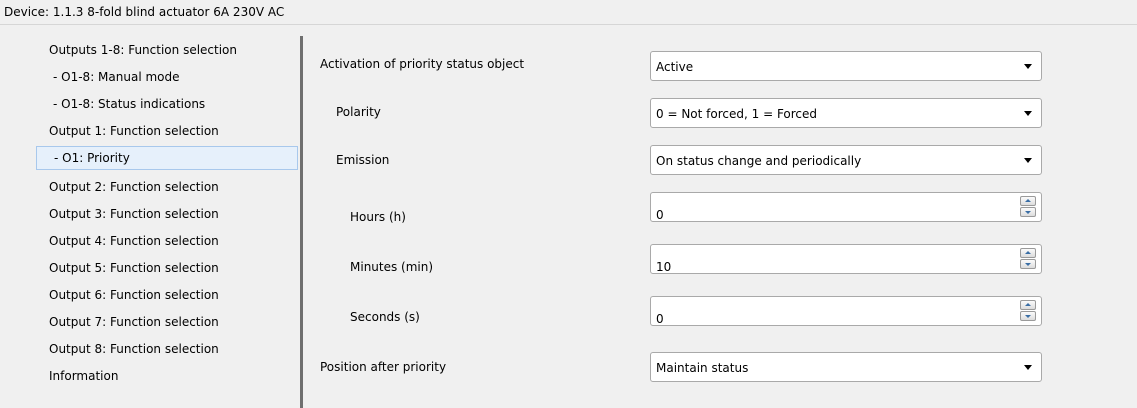 This screenshot has width=1137, height=408. I want to click on activation-label: Activation of priority status object, so click(422, 64).